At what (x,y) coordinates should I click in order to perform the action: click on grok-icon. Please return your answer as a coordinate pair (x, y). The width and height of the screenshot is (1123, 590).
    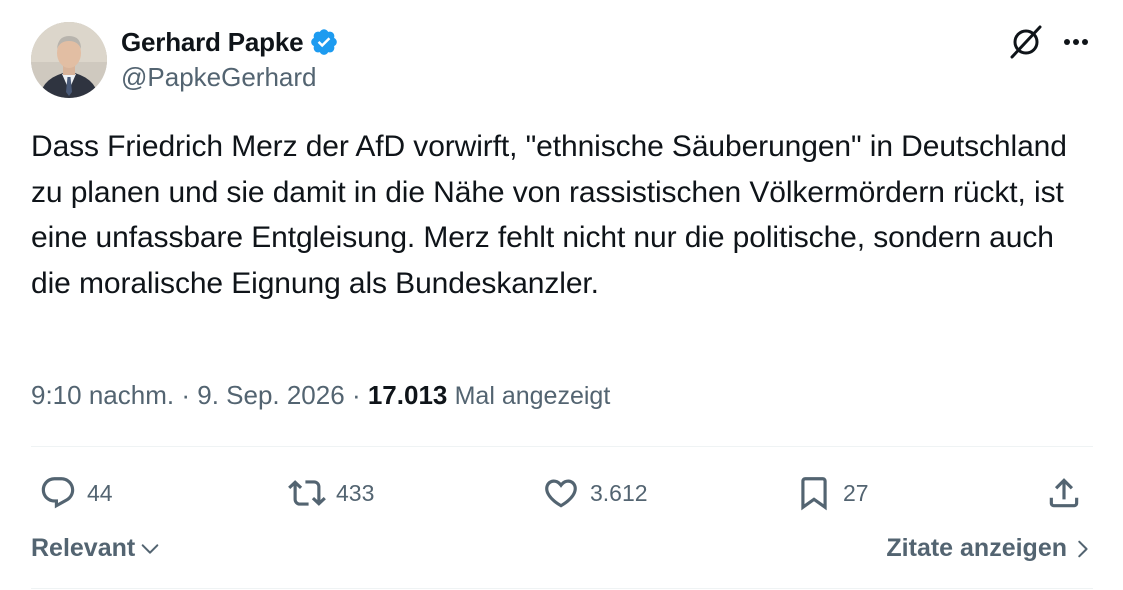
    Looking at the image, I should click on (1026, 42).